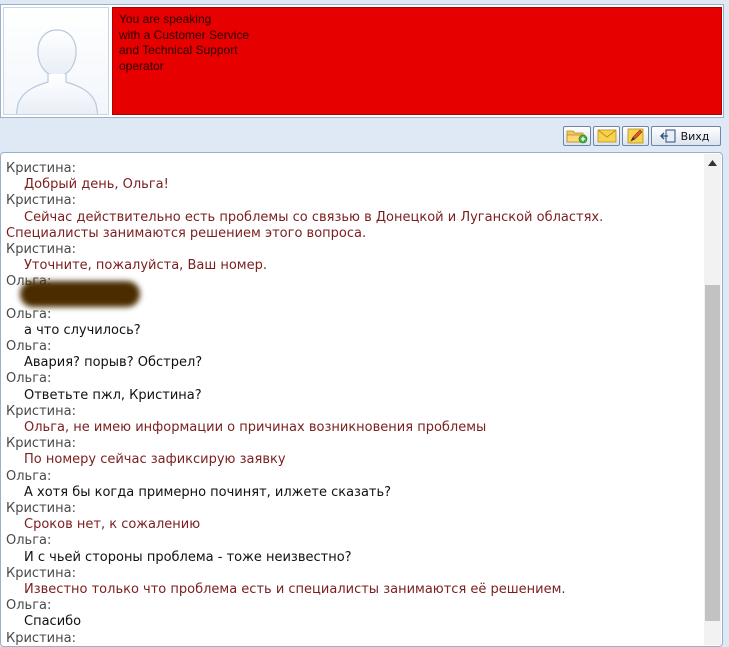 Image resolution: width=729 pixels, height=647 pixels. I want to click on scroll-up-arrow, so click(712, 162).